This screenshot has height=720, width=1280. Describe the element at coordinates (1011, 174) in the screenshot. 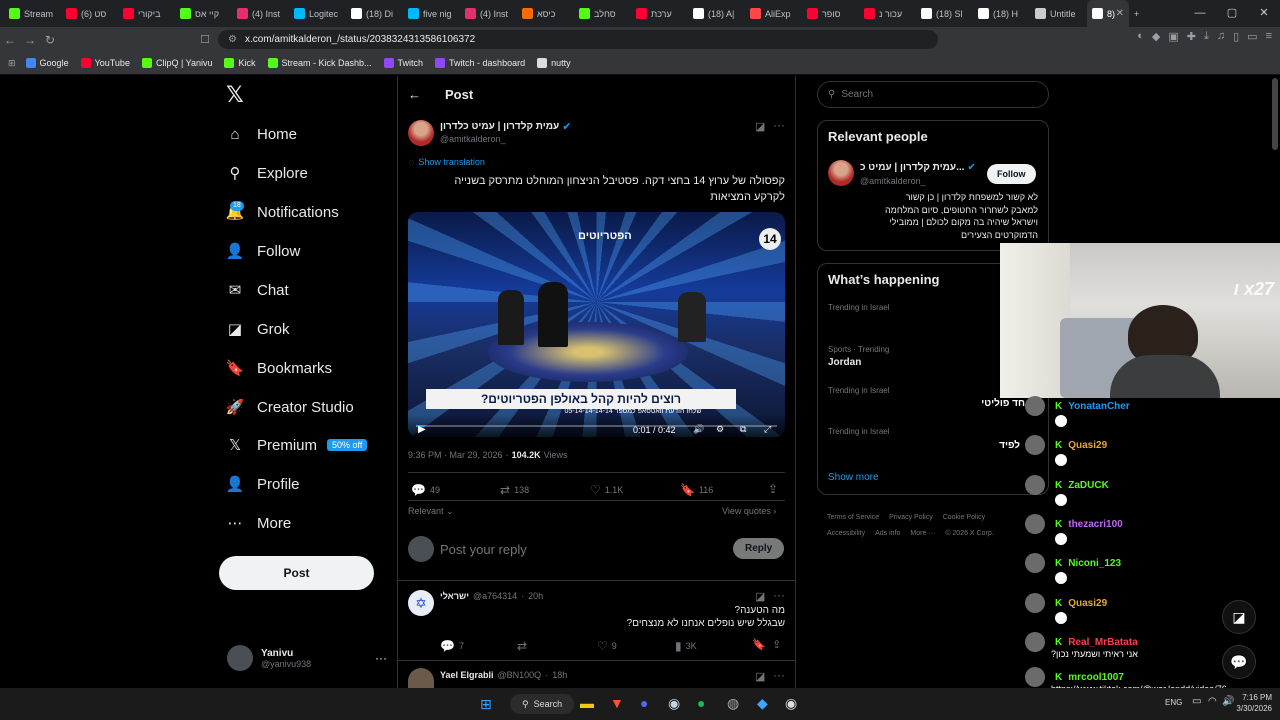

I see `follow-button: Follow` at that location.